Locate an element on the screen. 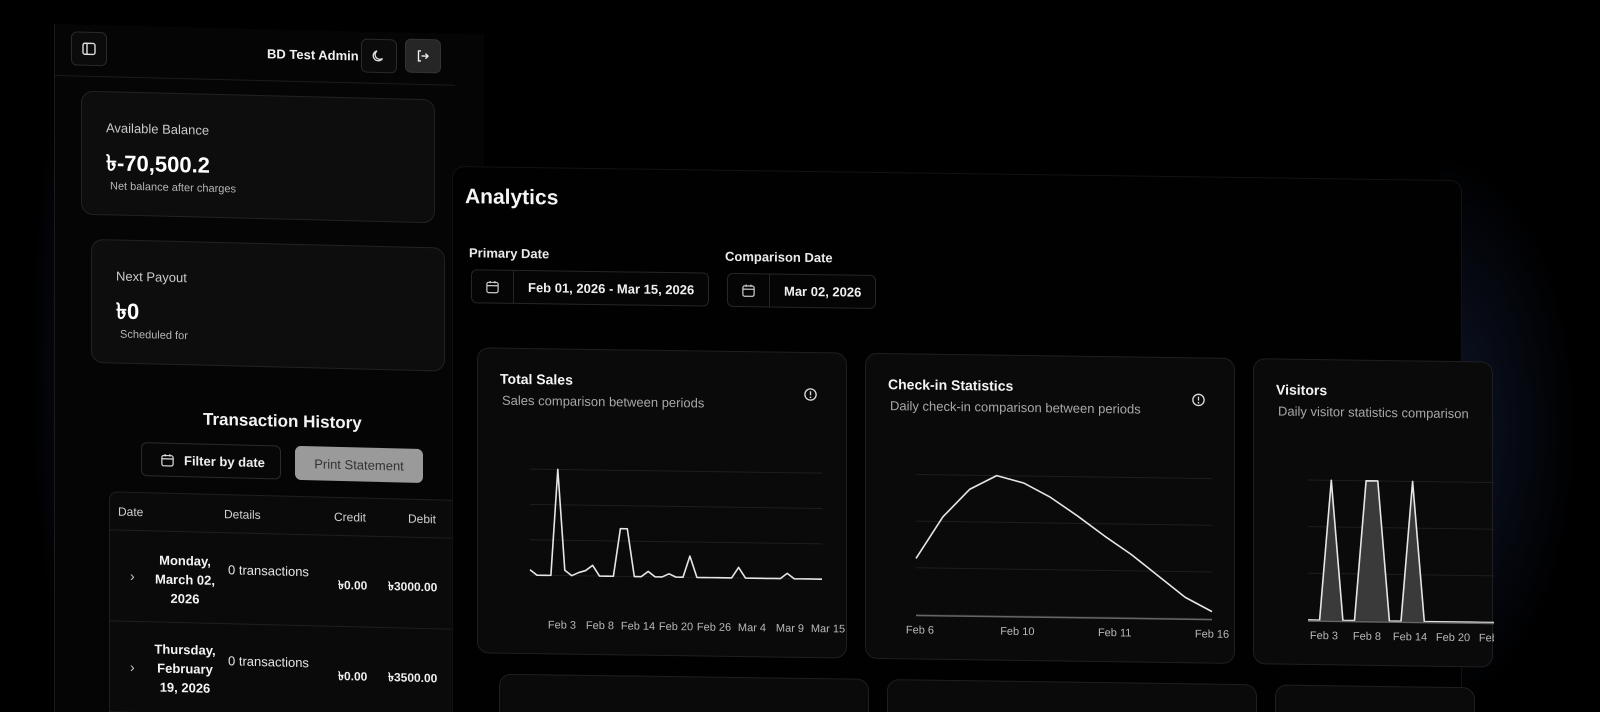 Image resolution: width=1600 pixels, height=712 pixels. panel-left-icon is located at coordinates (89, 49).